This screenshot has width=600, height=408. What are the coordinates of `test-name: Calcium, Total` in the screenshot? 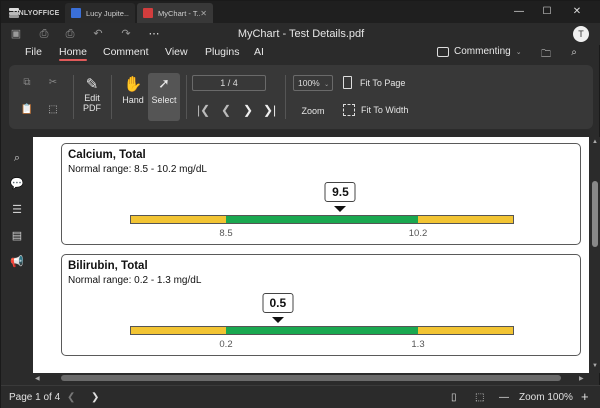 It's located at (107, 155).